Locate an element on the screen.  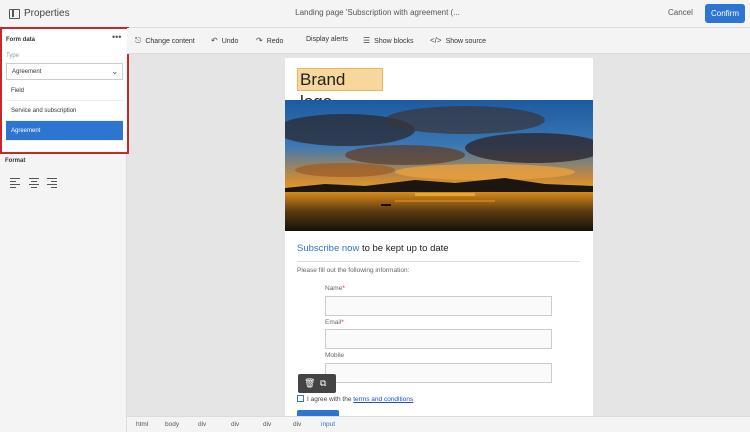
display-alerts-button: Display alerts is located at coordinates (327, 39).